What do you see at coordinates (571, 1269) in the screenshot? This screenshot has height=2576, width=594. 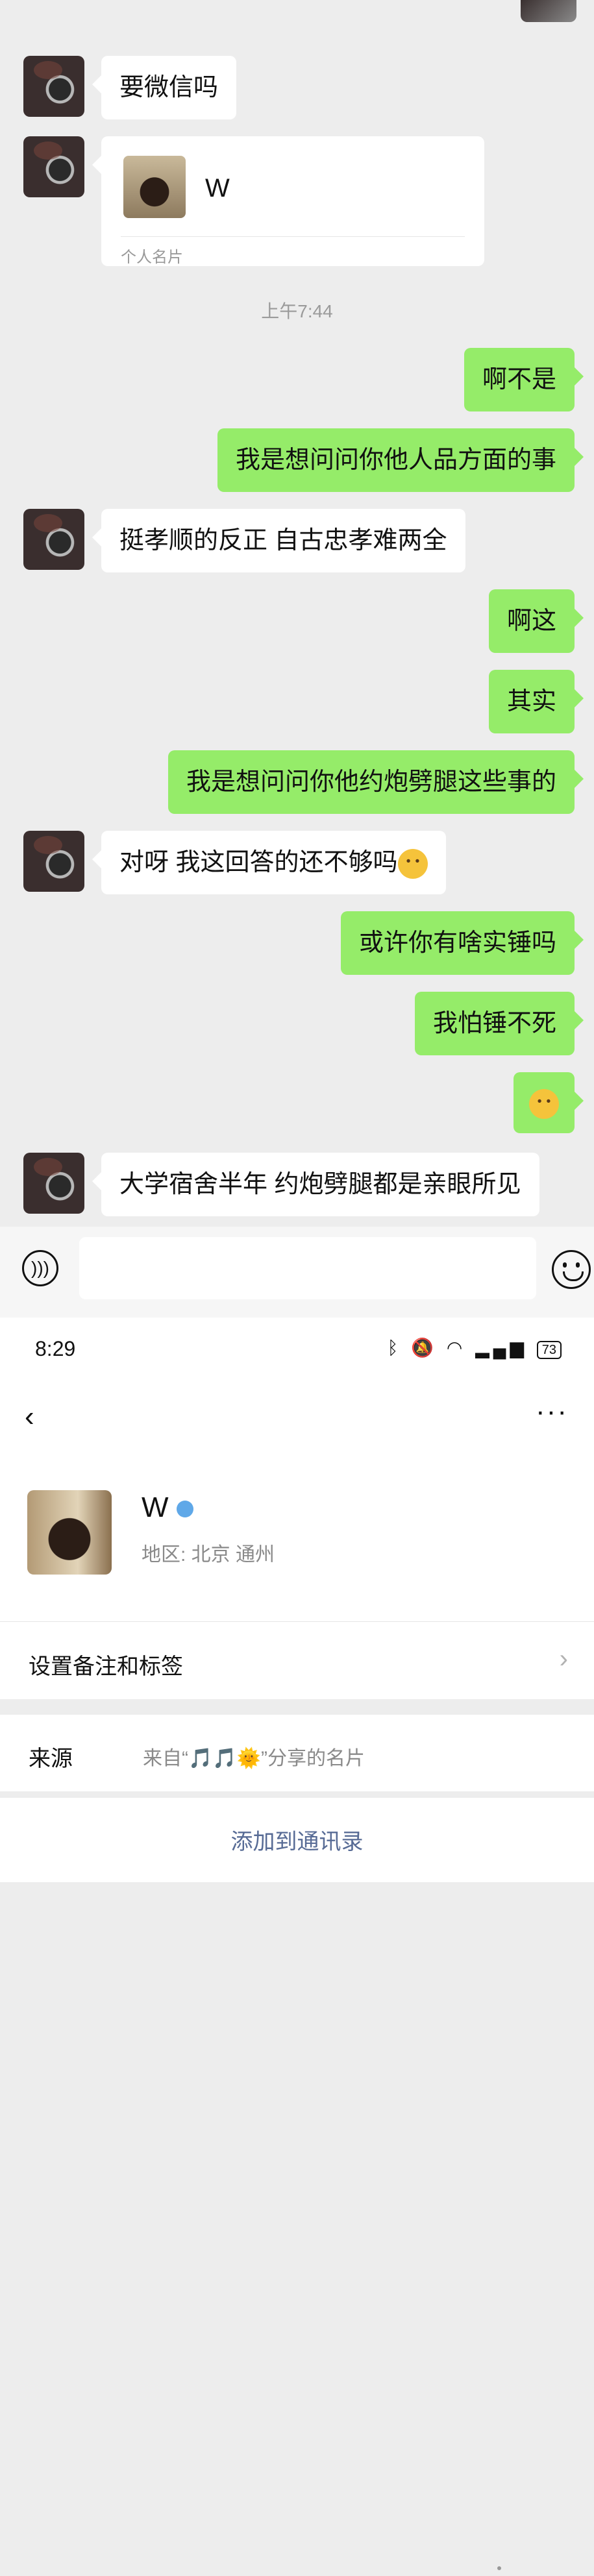 I see `emoji-icon` at bounding box center [571, 1269].